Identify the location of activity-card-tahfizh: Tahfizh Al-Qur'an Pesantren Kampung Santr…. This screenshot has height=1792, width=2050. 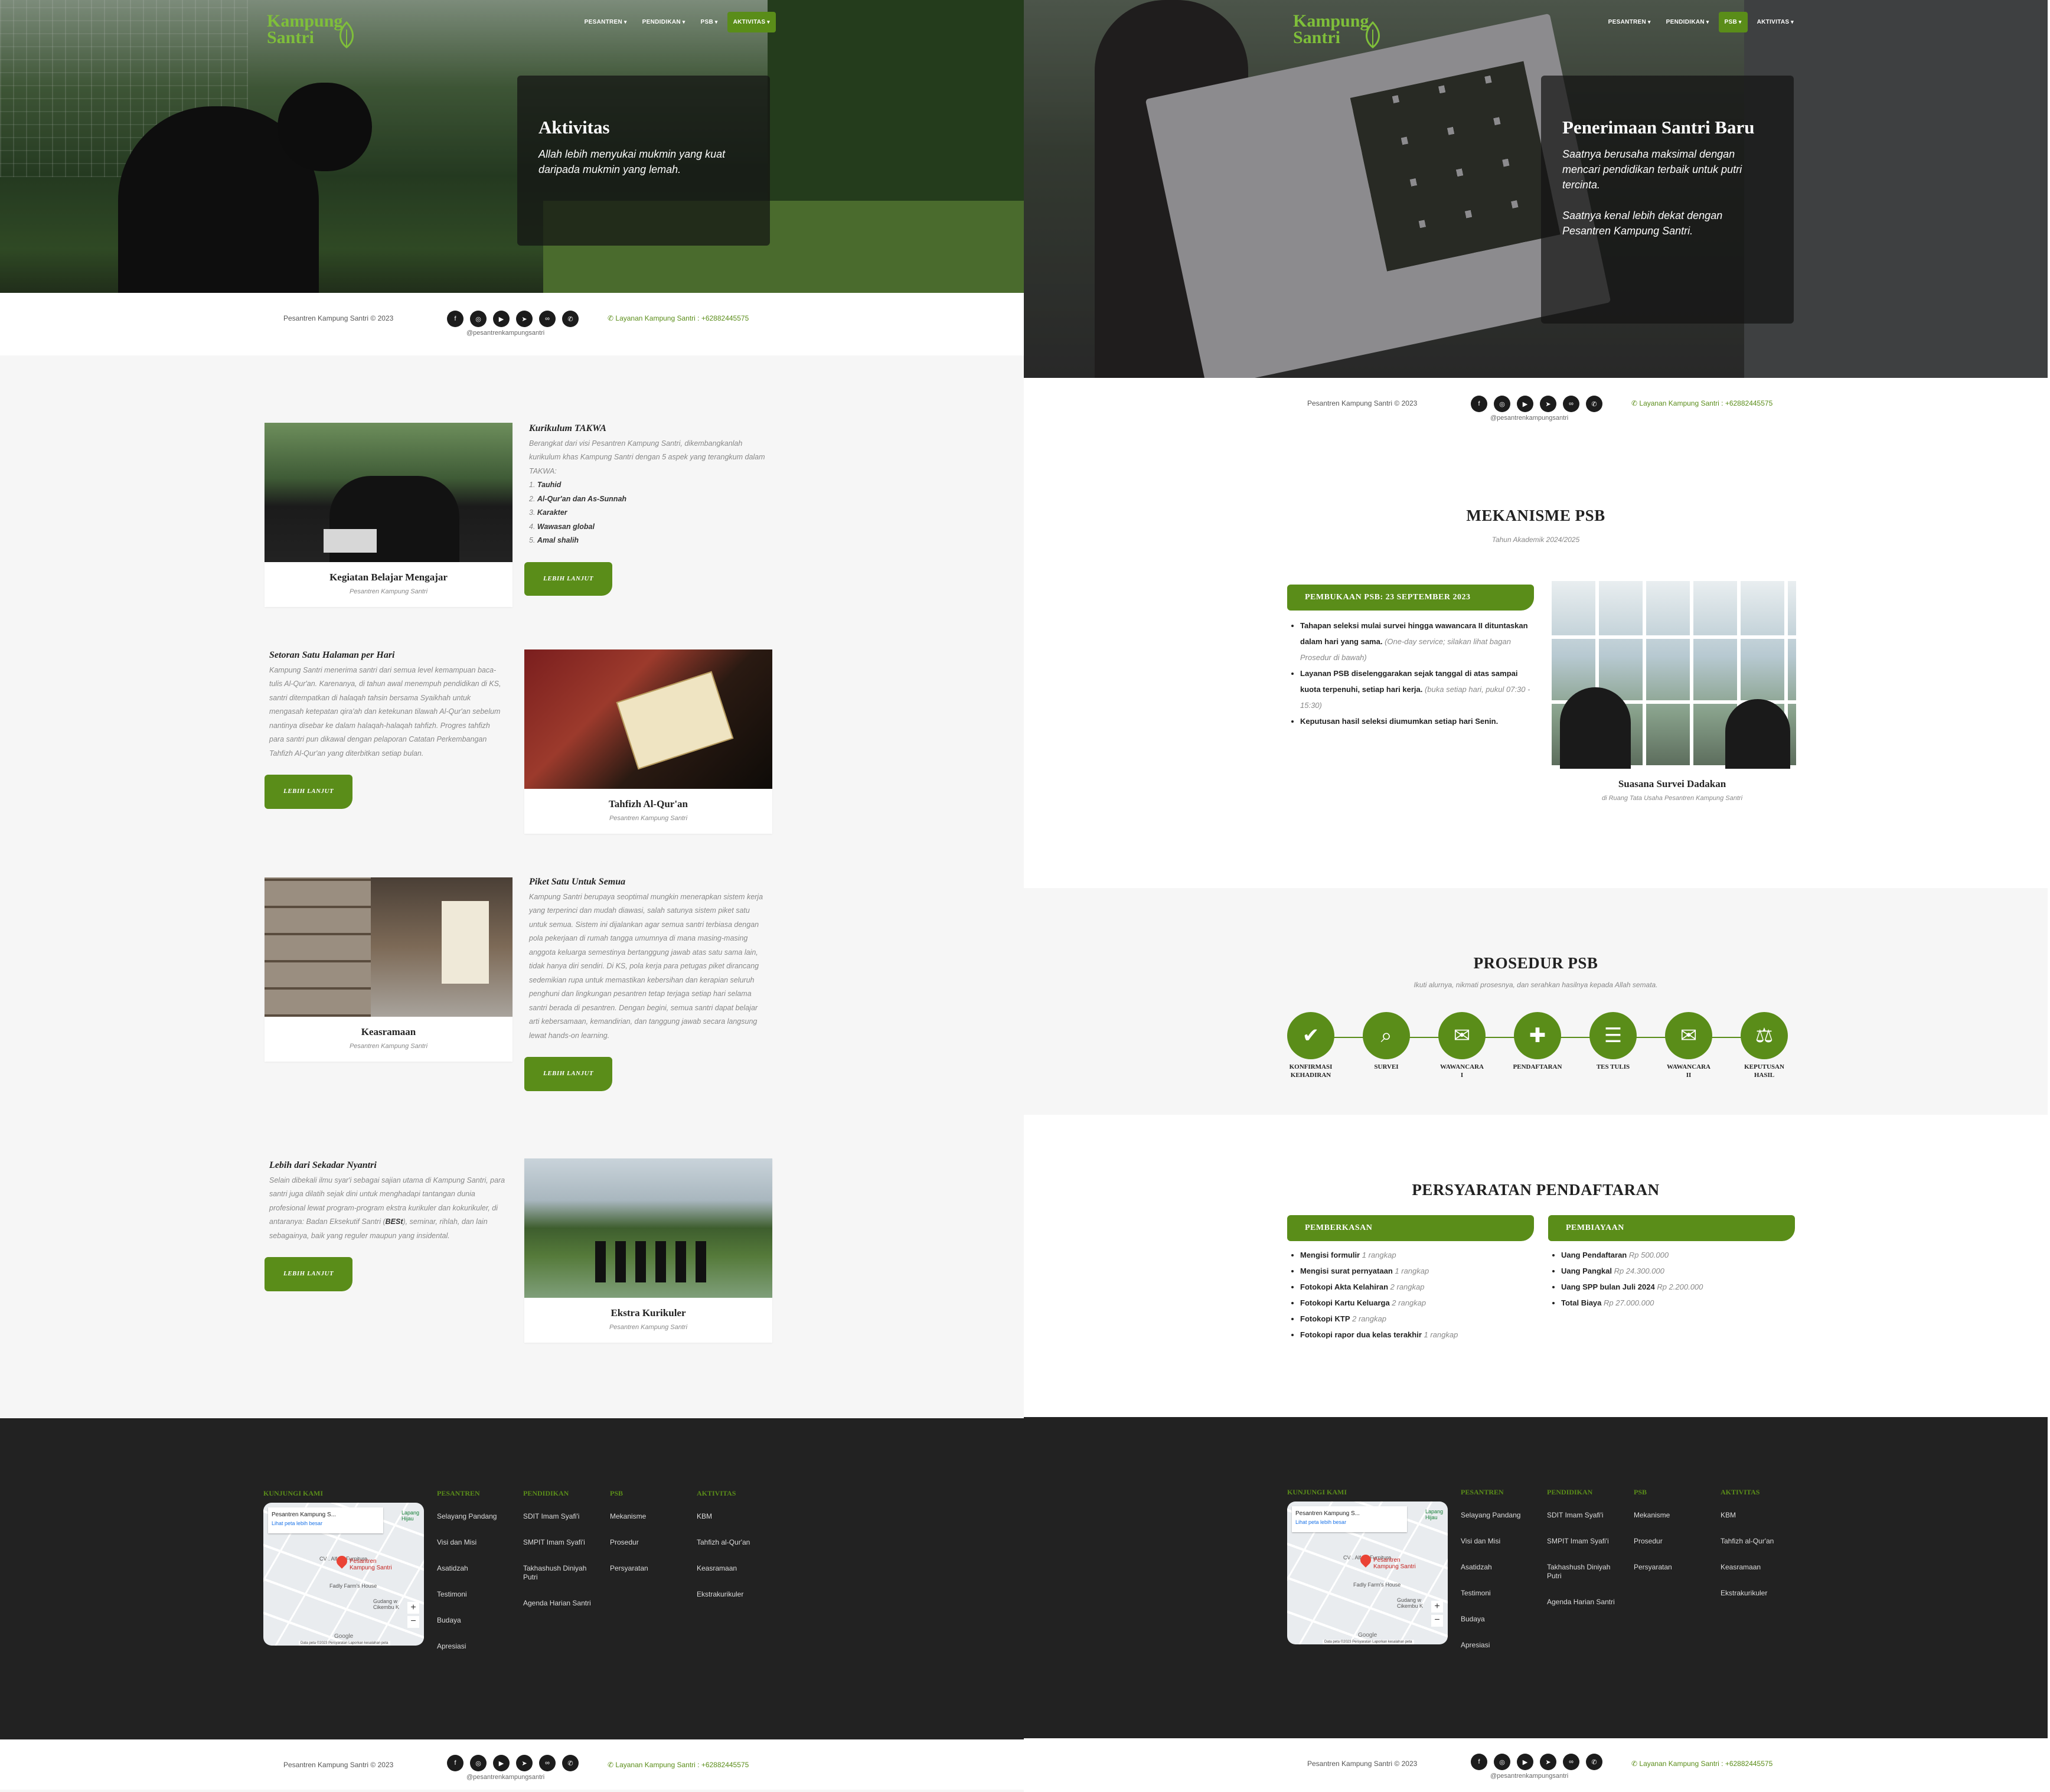
(648, 741).